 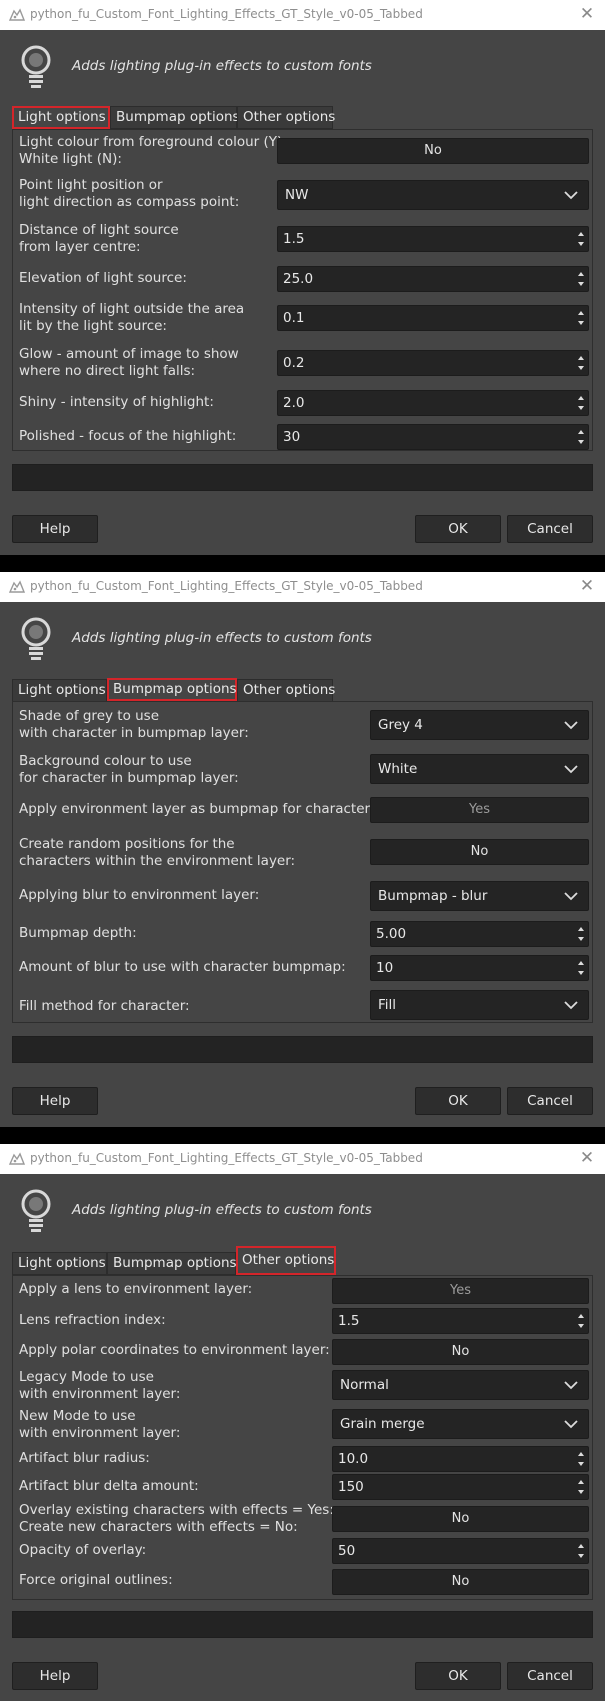 I want to click on opacity-spinbox: 50, so click(x=460, y=1551).